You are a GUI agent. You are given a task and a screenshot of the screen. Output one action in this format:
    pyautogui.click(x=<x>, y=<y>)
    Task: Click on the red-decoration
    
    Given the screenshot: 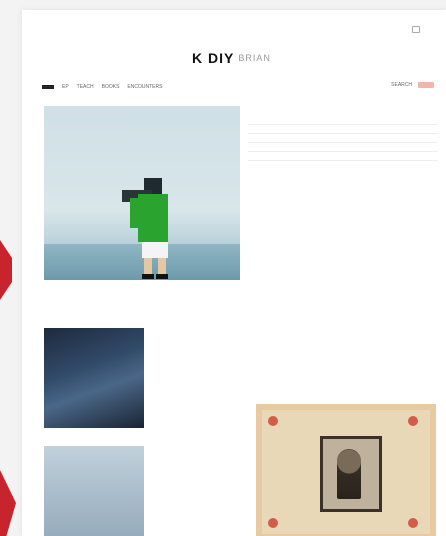 What is the action you would take?
    pyautogui.click(x=6, y=270)
    